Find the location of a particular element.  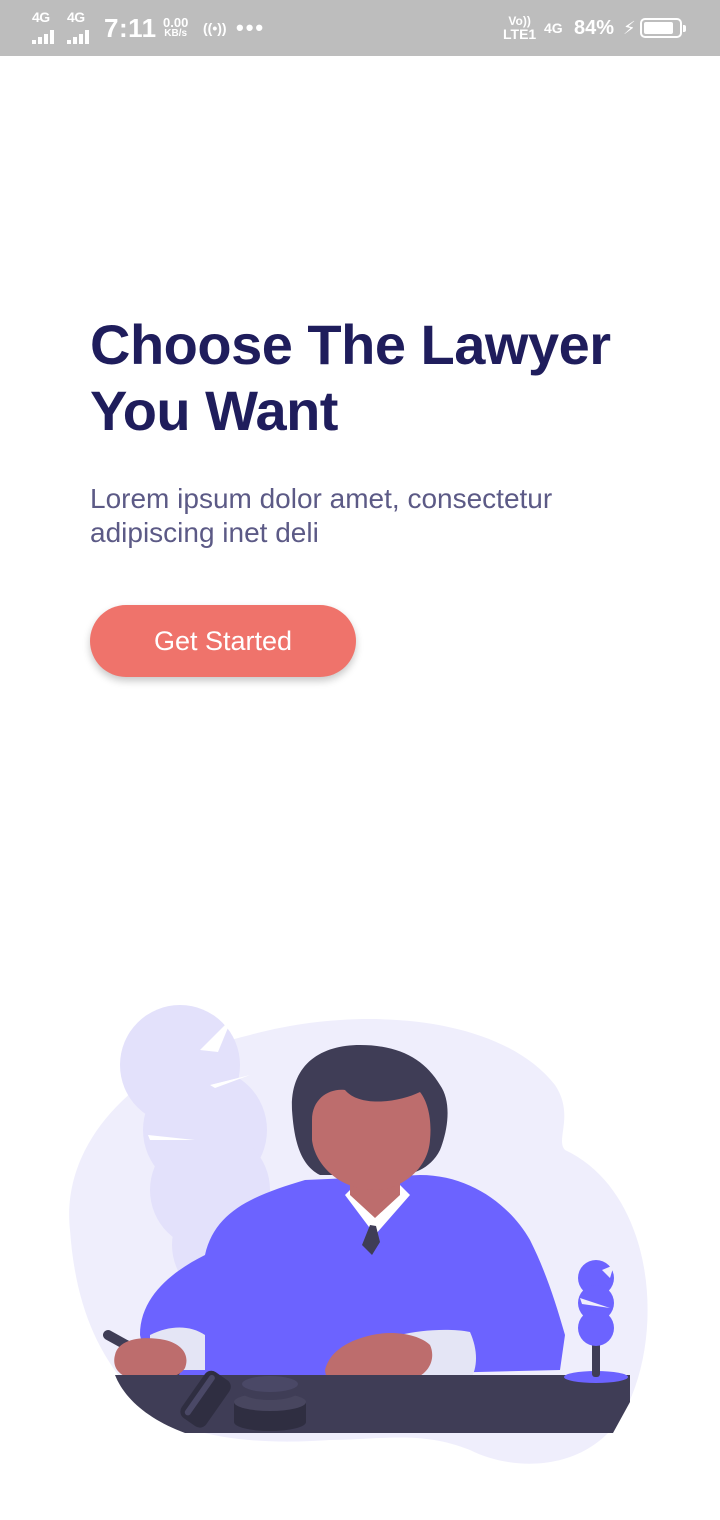

hotspot-icon: ((•)) is located at coordinates (215, 28).